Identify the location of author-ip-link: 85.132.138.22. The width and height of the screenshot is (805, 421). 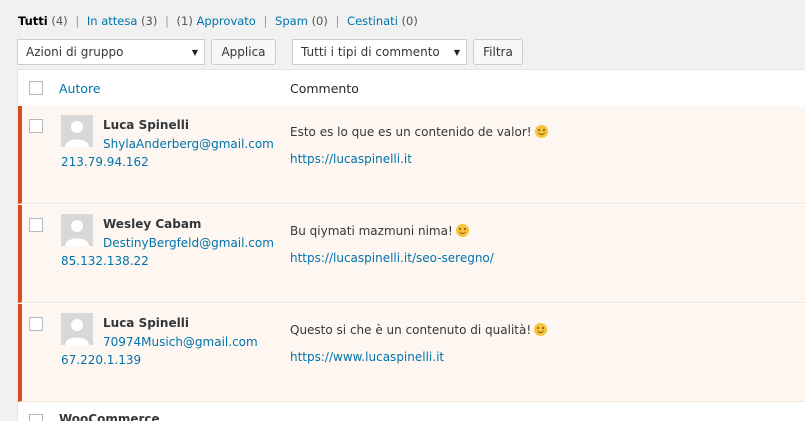
(105, 261).